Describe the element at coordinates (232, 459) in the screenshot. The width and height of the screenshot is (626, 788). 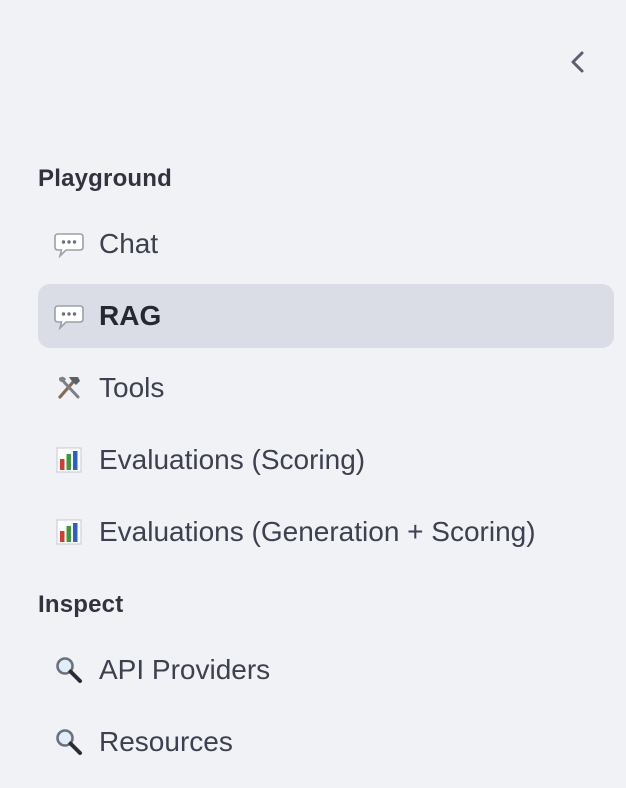
I see `nav-item-label: Evaluations (Scoring)` at that location.